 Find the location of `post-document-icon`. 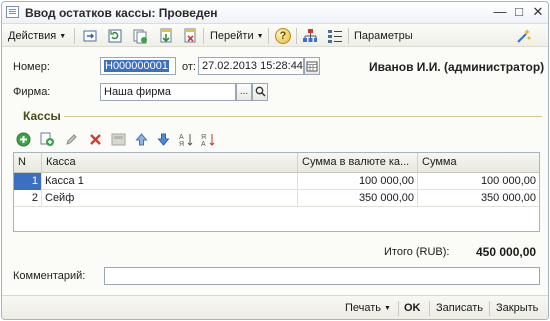

post-document-icon is located at coordinates (166, 36).